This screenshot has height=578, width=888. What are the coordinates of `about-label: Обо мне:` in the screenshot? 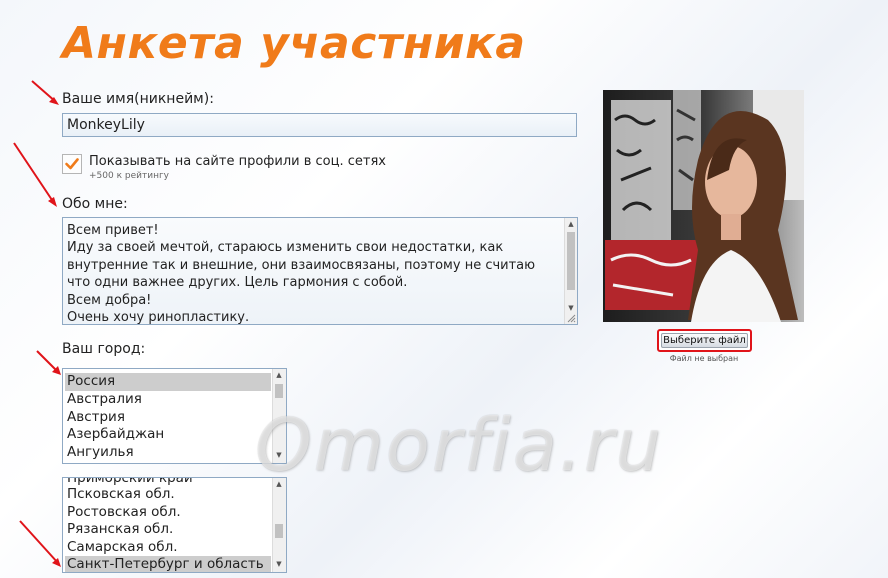 It's located at (95, 204).